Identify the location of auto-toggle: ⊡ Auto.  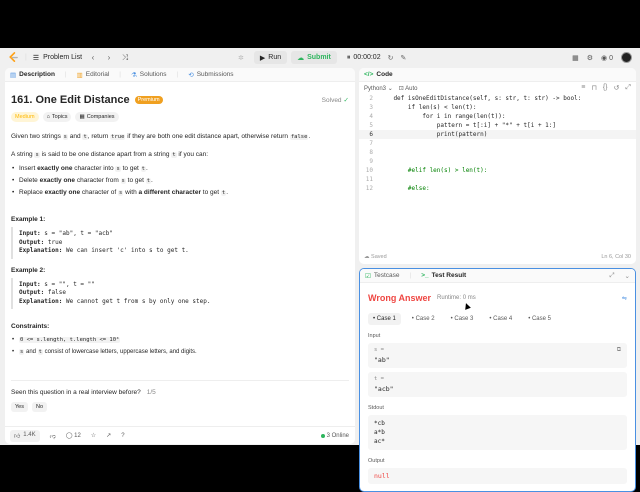
(408, 88).